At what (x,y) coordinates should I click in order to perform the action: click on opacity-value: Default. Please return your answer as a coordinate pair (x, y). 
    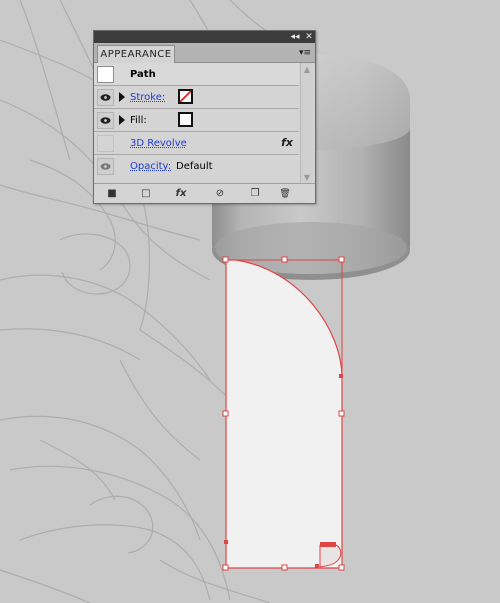
    Looking at the image, I should click on (194, 166).